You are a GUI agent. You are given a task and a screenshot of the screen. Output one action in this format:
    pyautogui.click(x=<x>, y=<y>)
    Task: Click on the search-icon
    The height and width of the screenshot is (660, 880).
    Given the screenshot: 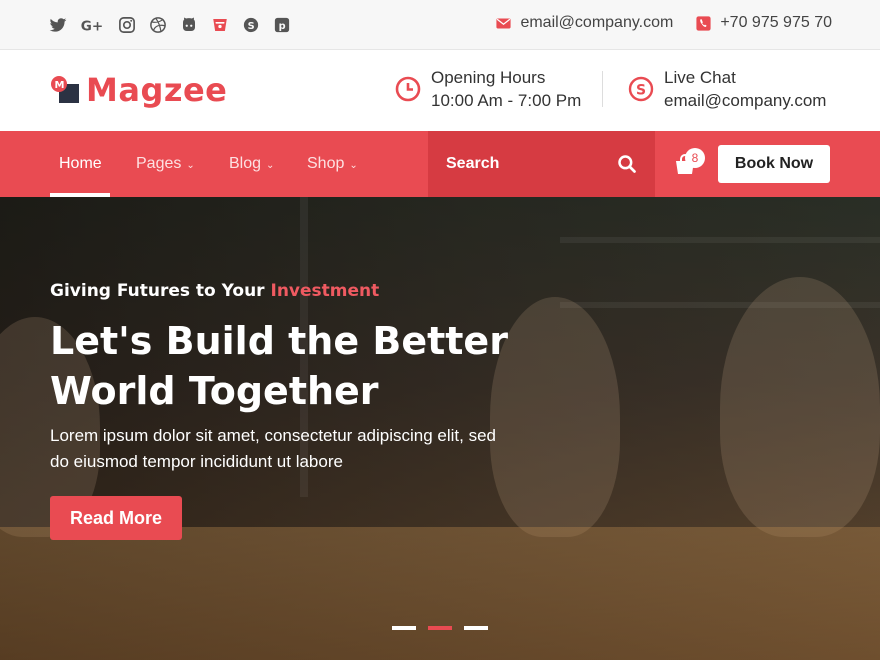 What is the action you would take?
    pyautogui.click(x=627, y=164)
    